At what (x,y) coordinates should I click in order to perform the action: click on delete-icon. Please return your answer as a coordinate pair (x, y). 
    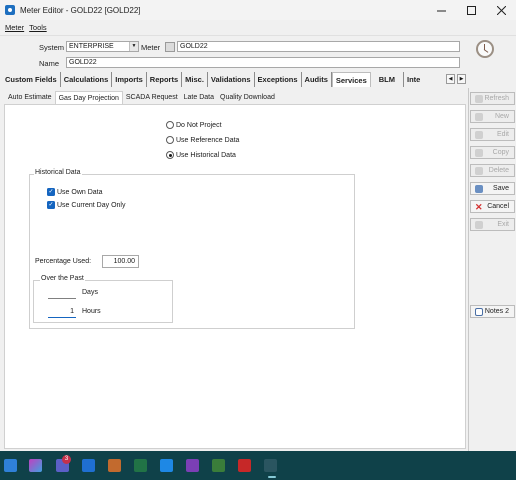
    Looking at the image, I should click on (479, 171).